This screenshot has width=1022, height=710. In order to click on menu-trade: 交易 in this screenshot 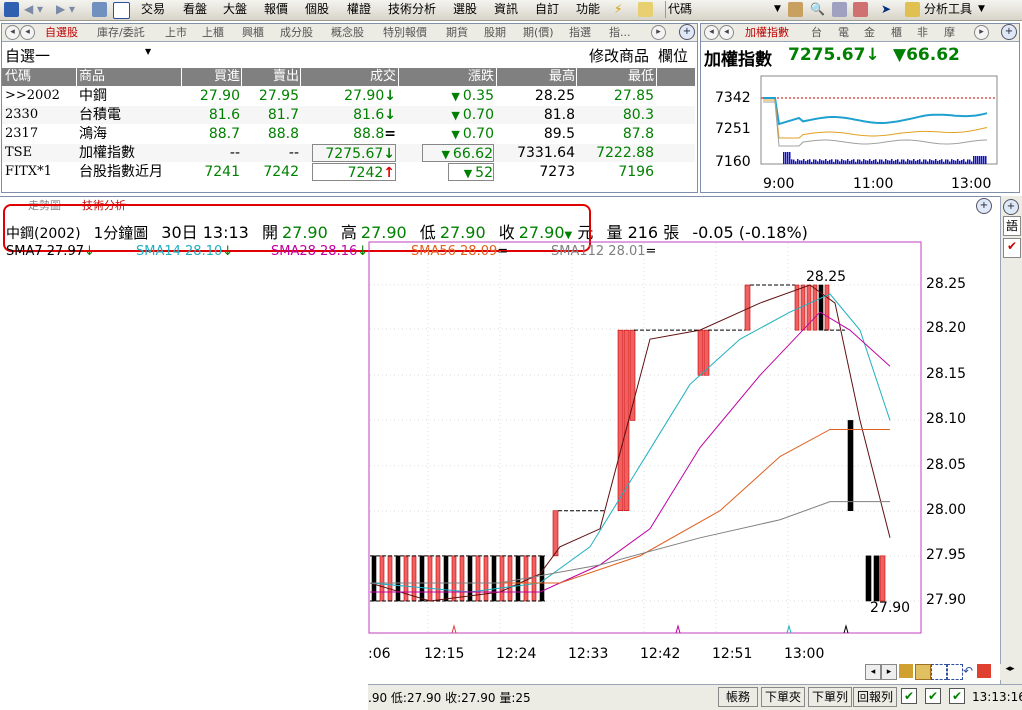, I will do `click(153, 9)`.